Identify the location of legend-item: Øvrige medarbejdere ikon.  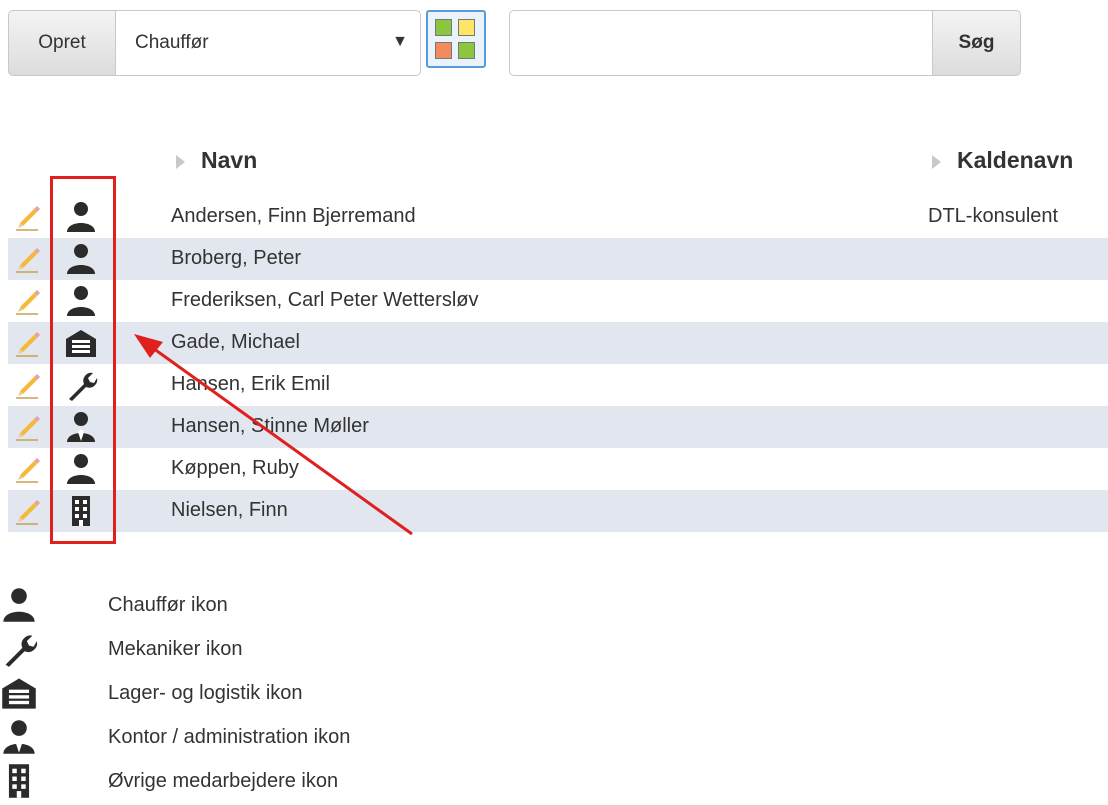
(300, 780).